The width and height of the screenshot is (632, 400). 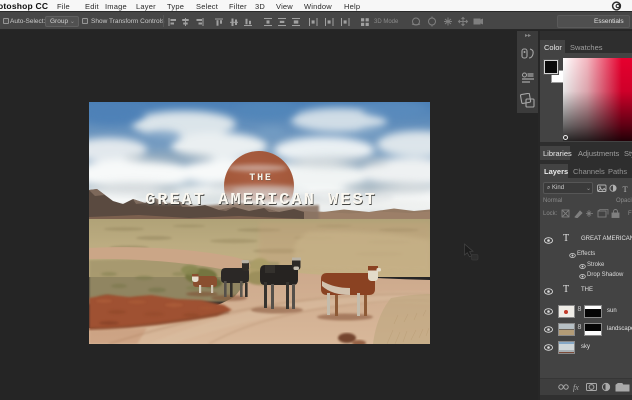 I want to click on svg-text: fx, so click(x=576, y=387).